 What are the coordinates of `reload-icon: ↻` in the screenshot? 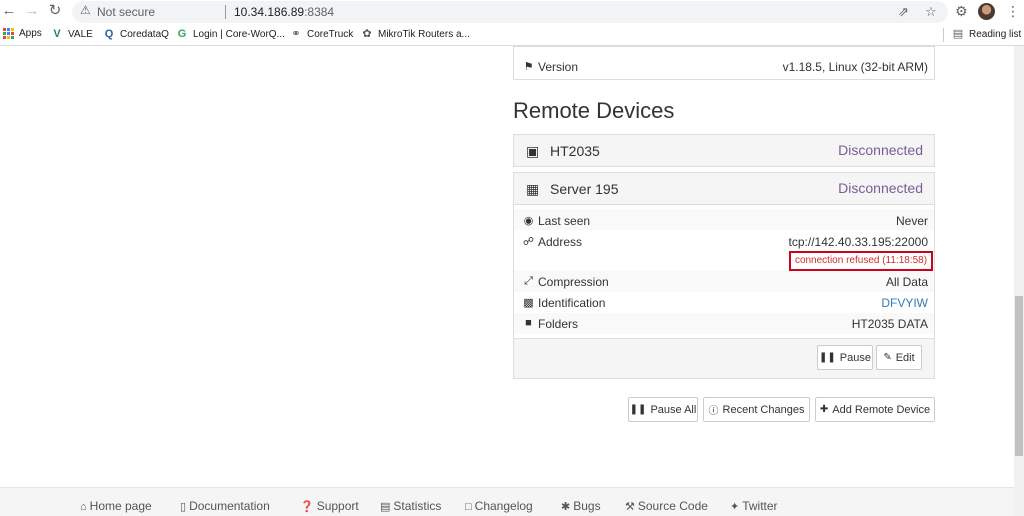 It's located at (55, 11).